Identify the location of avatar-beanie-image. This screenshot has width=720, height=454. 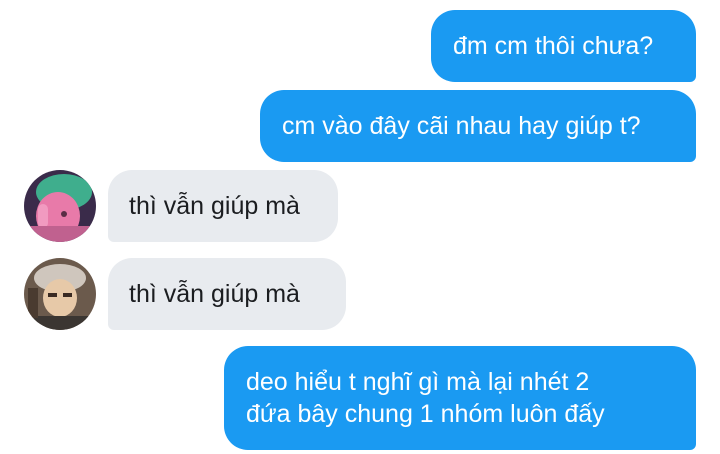
(60, 294).